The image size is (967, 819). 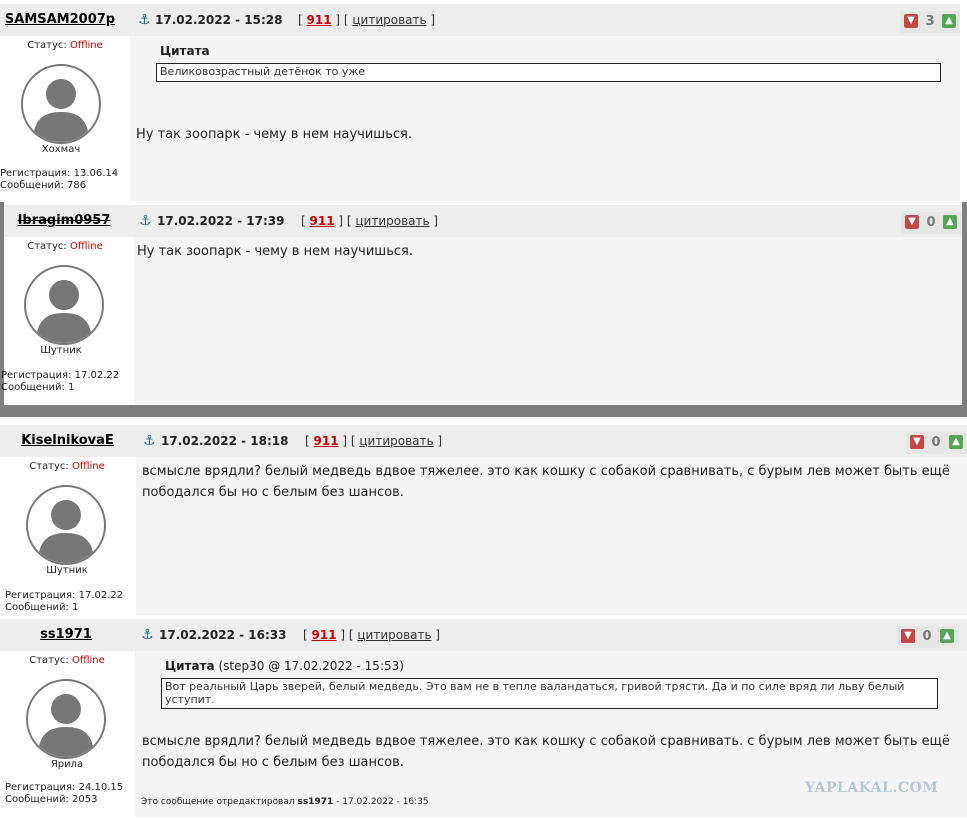 What do you see at coordinates (190, 699) in the screenshot?
I see `quote-line: уступит.` at bounding box center [190, 699].